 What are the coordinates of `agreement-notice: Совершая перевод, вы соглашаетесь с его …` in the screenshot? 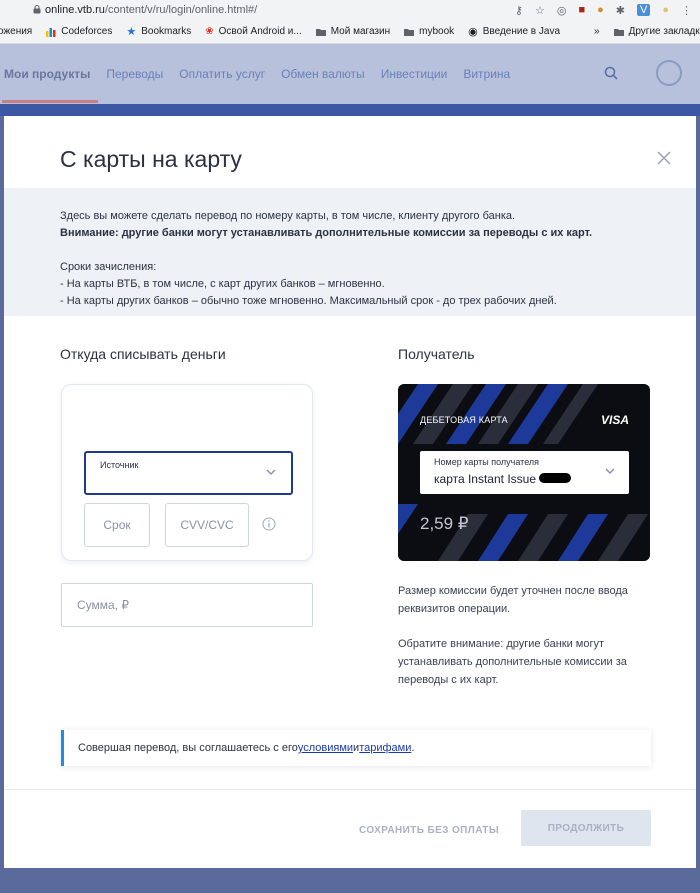 It's located at (356, 748).